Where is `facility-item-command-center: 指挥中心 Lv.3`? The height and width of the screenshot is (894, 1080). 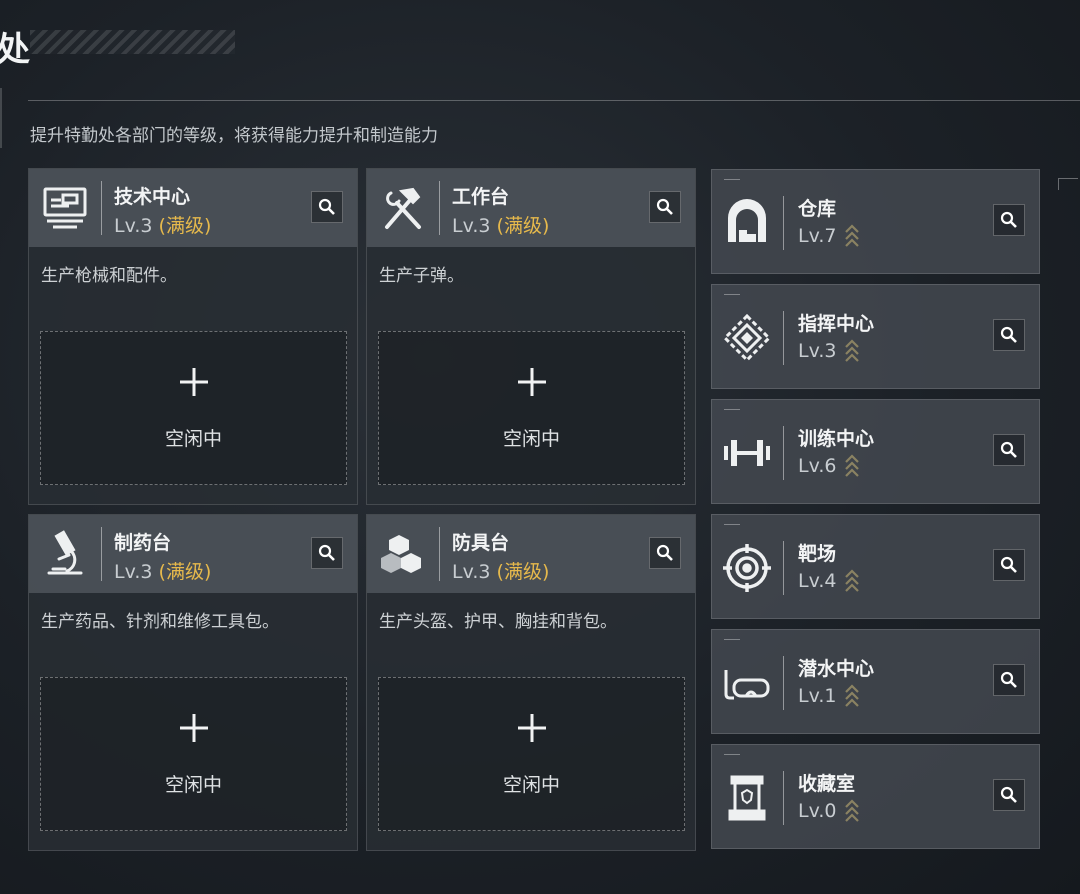
facility-item-command-center: 指挥中心 Lv.3 is located at coordinates (875, 336).